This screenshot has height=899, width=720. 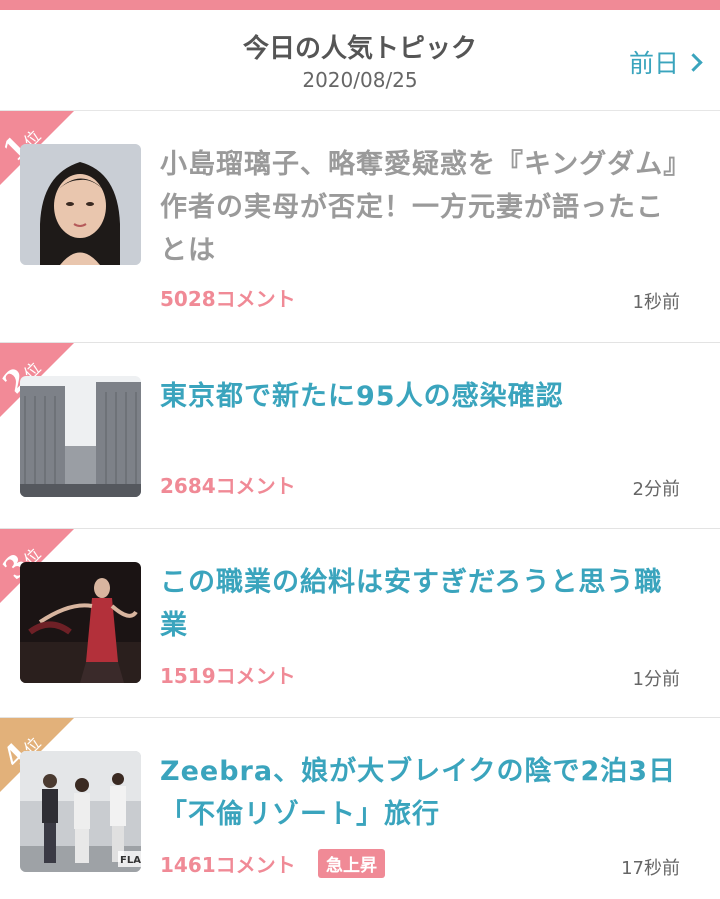 I want to click on previous-day-label: 前日, so click(x=653, y=63).